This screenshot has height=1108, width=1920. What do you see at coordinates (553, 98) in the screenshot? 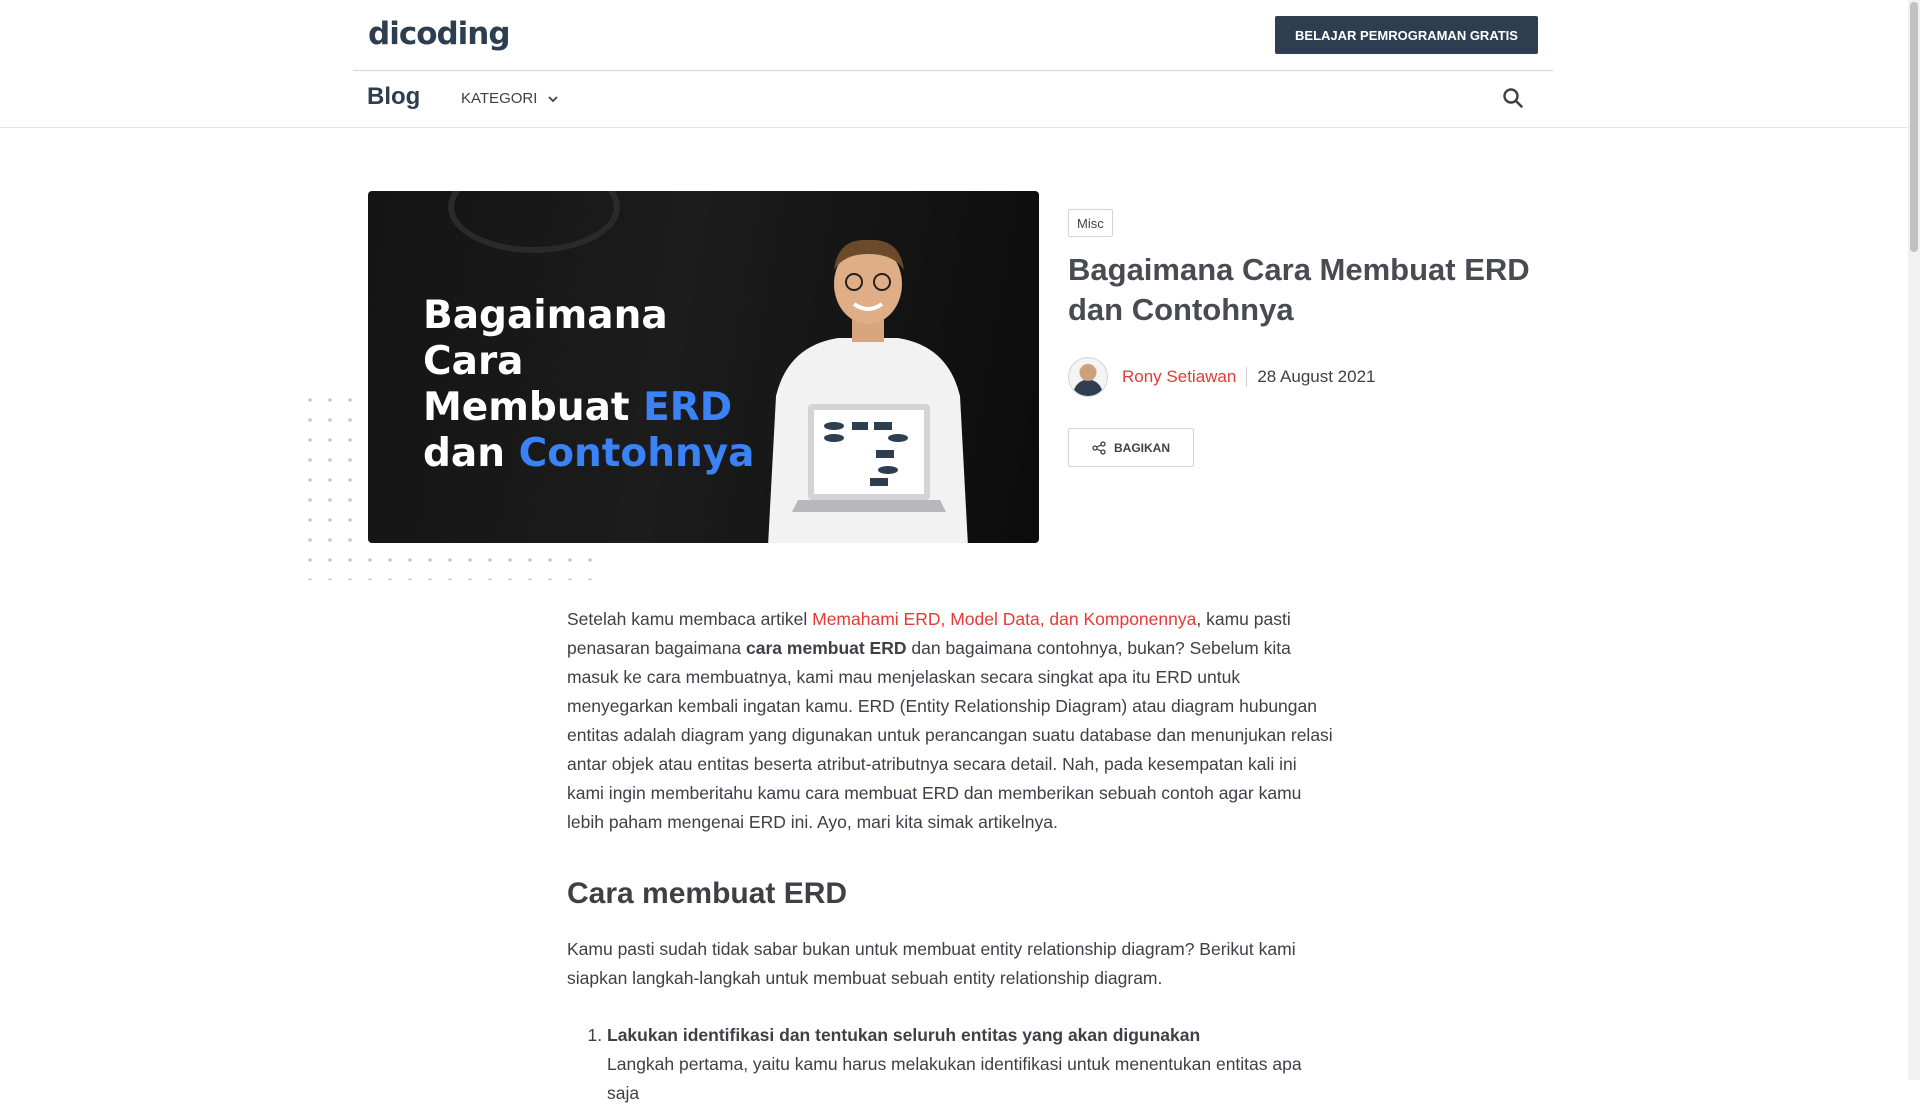
I see `chevron-down-icon` at bounding box center [553, 98].